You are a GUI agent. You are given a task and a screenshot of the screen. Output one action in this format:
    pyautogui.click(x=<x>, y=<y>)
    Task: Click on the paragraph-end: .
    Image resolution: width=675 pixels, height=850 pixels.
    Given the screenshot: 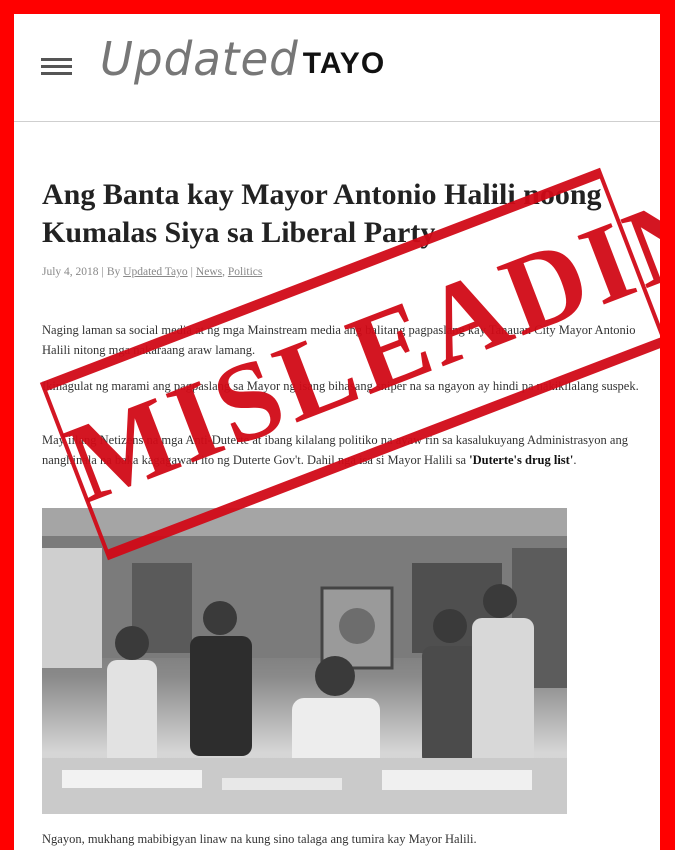 What is the action you would take?
    pyautogui.click(x=575, y=460)
    